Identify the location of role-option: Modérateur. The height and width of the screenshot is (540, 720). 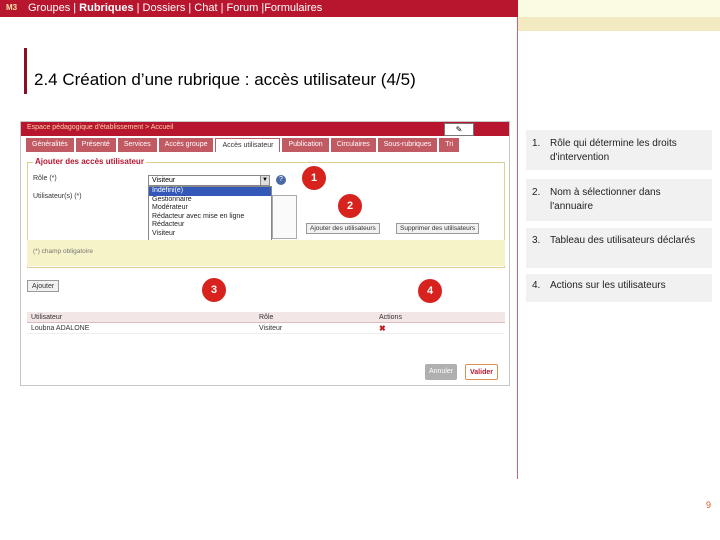
(210, 208).